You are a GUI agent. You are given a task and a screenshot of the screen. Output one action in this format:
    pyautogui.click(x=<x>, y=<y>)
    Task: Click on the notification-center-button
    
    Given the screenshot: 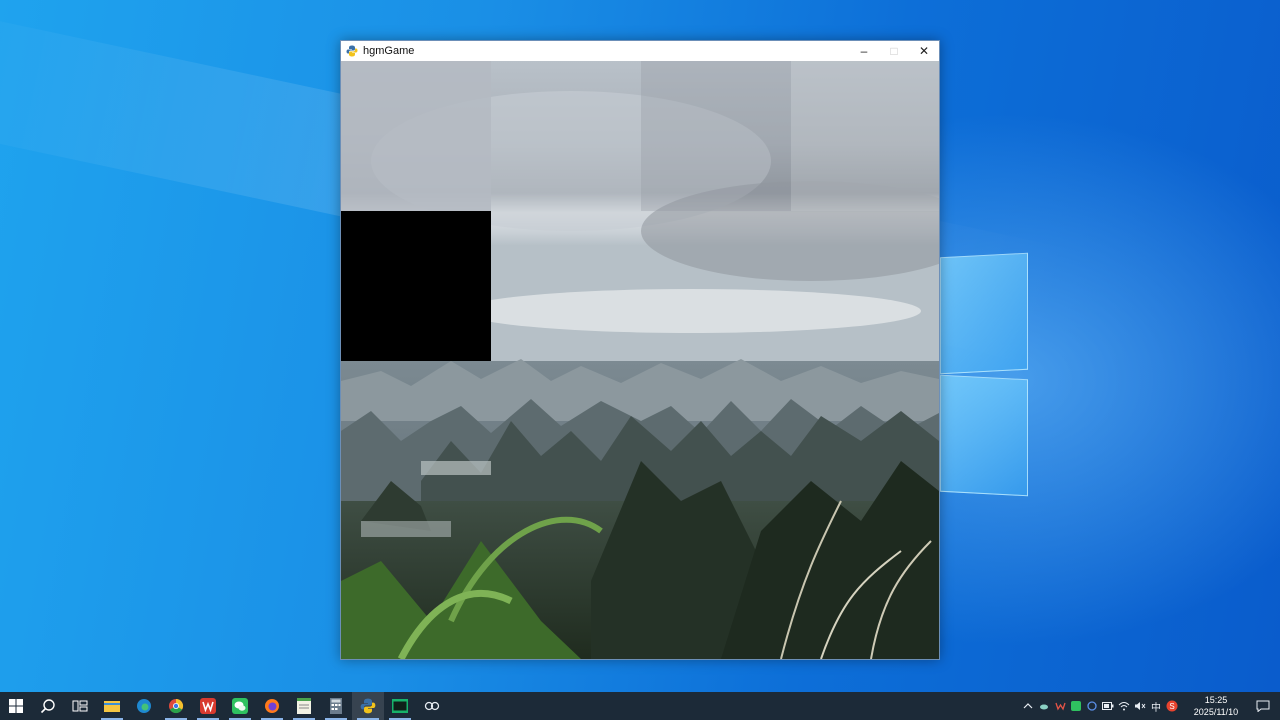 What is the action you would take?
    pyautogui.click(x=1263, y=706)
    